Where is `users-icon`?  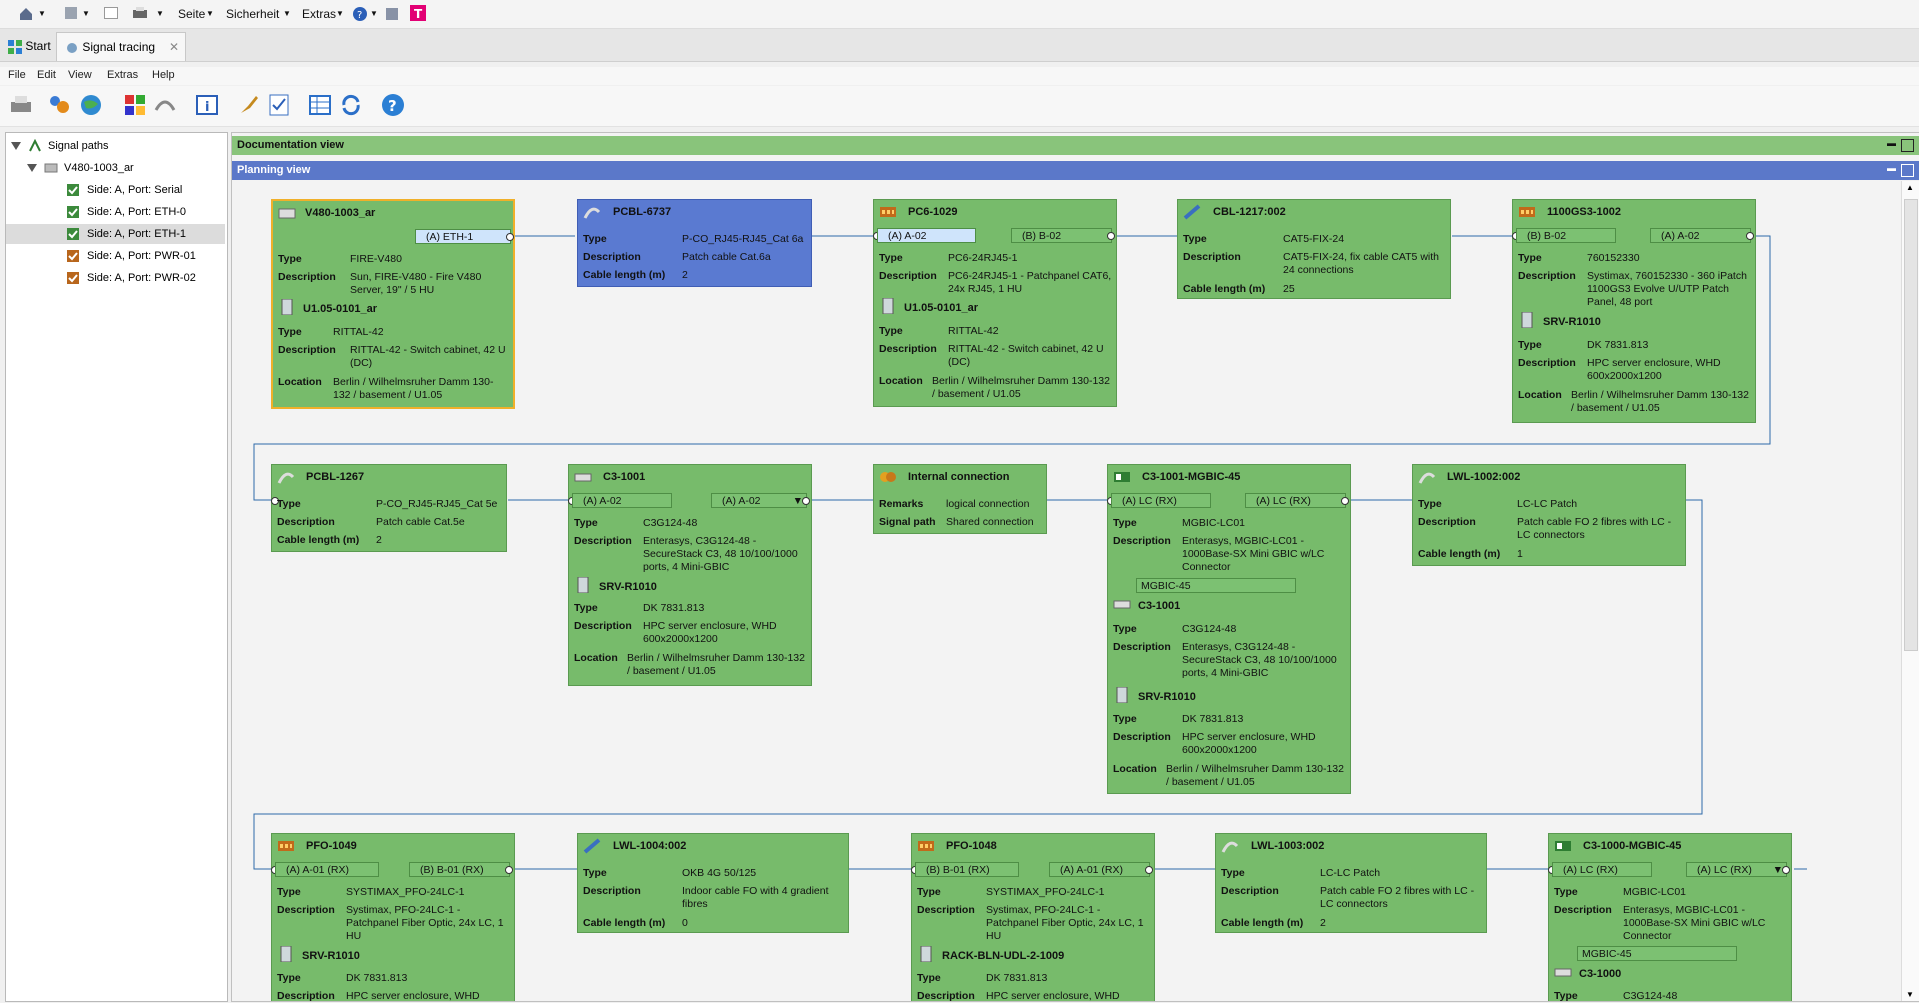
users-icon is located at coordinates (59, 105).